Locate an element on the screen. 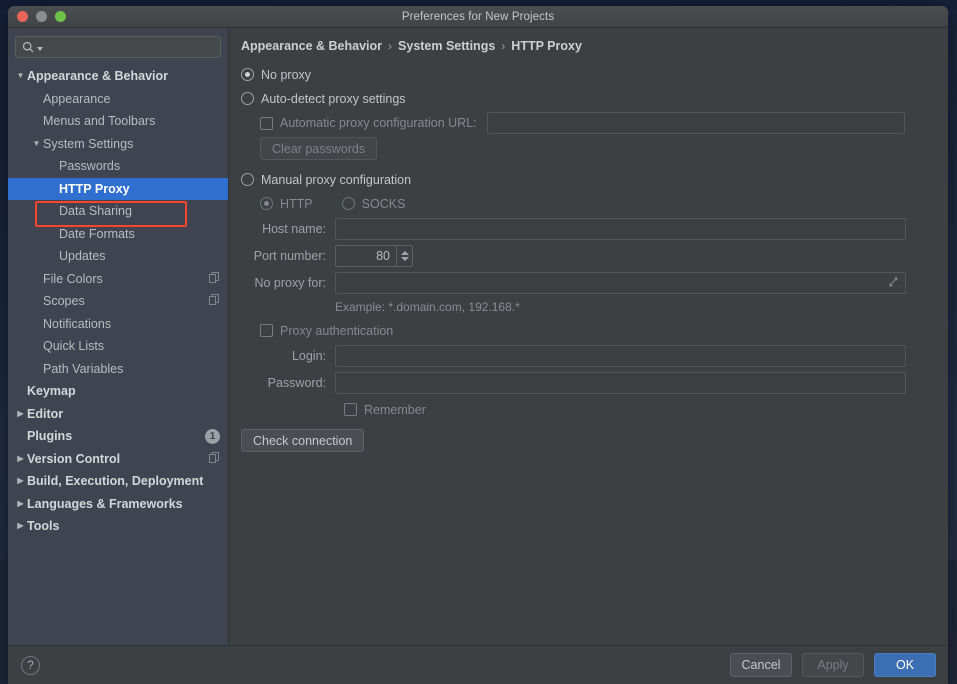 The image size is (957, 684). login-input is located at coordinates (620, 356).